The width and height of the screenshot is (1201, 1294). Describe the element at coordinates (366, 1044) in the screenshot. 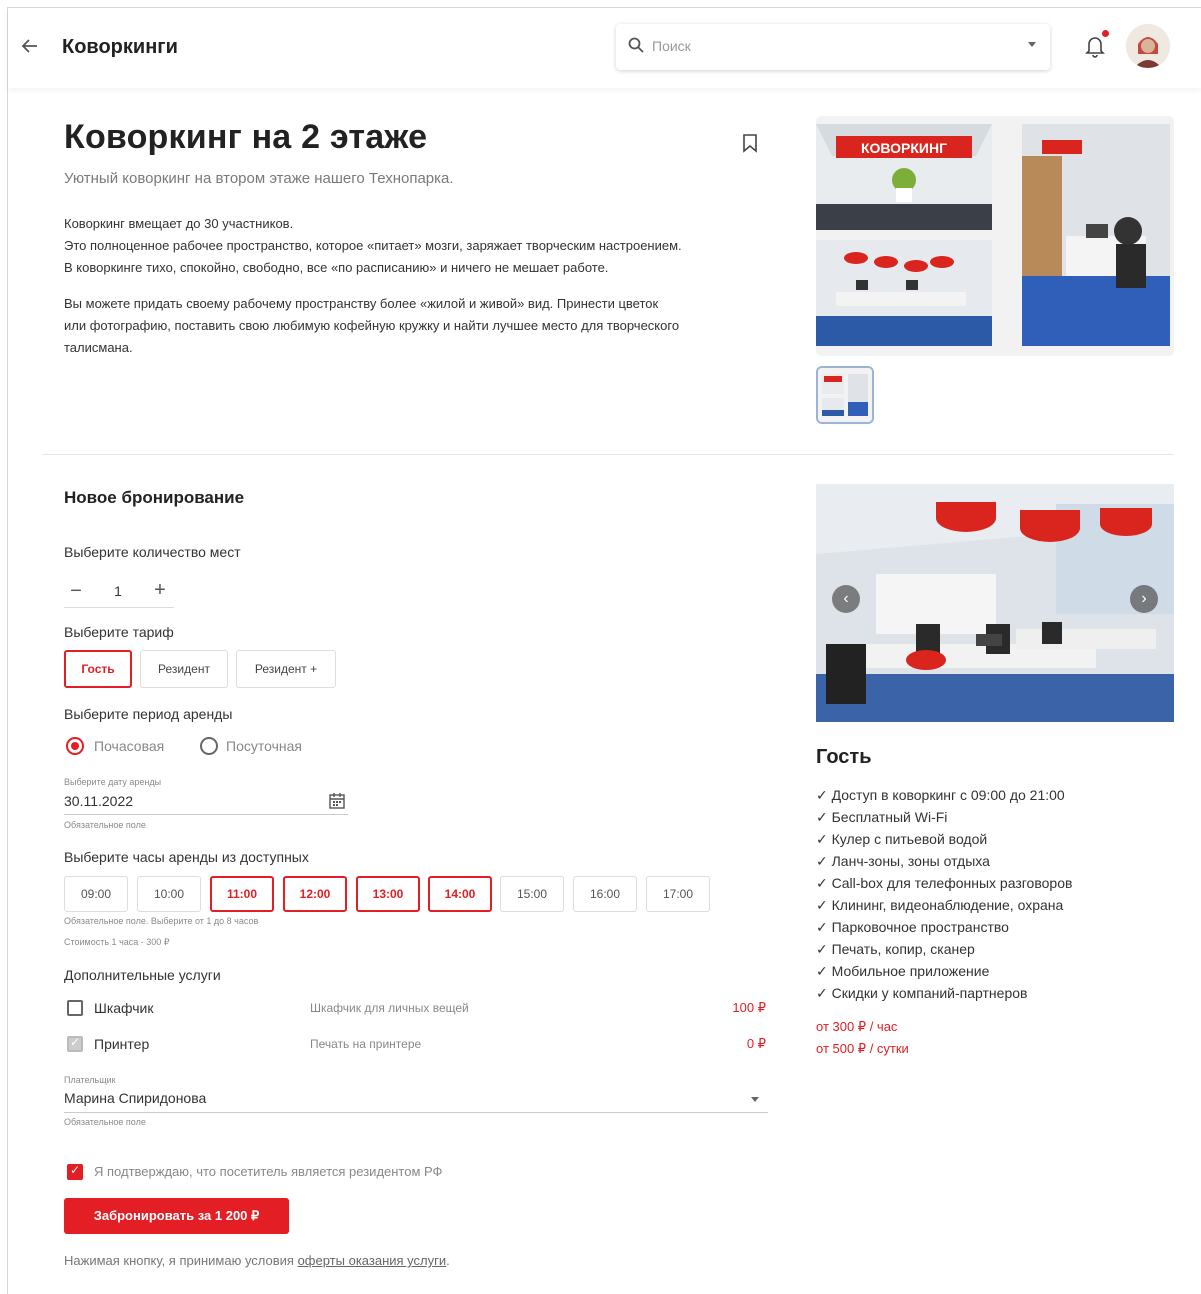

I see `extra-description: Печать на принтере` at that location.